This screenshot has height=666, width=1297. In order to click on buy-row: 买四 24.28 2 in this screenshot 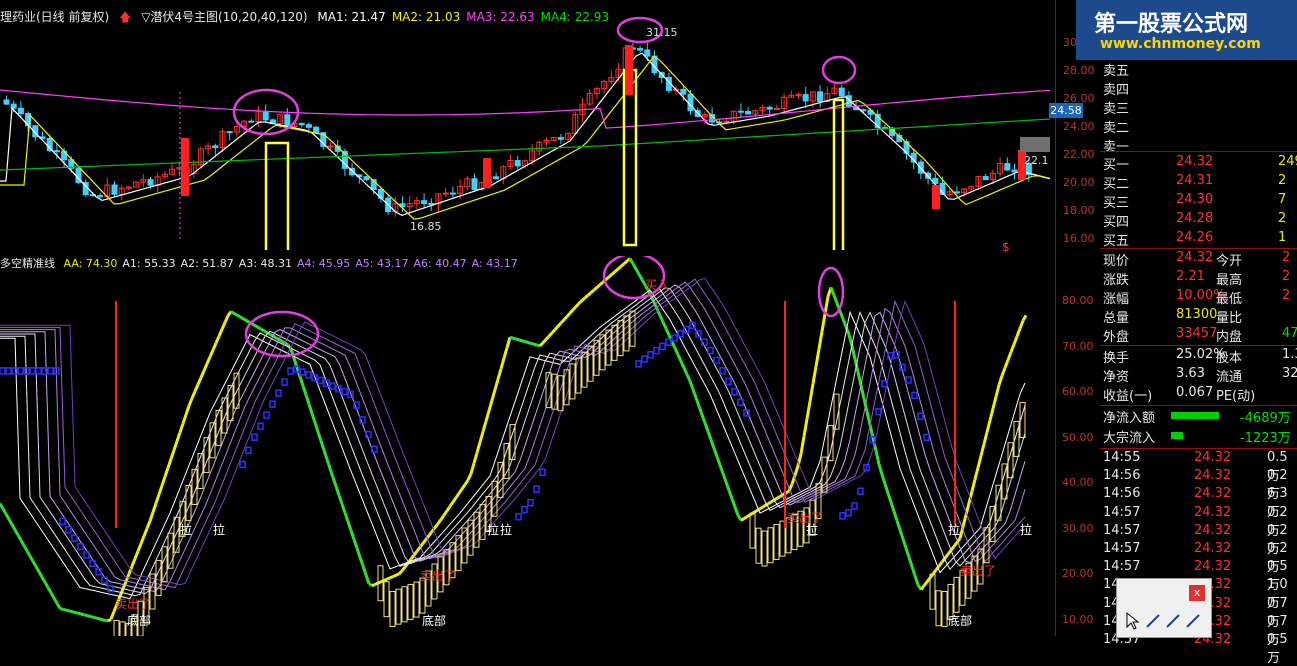, I will do `click(1198, 220)`.